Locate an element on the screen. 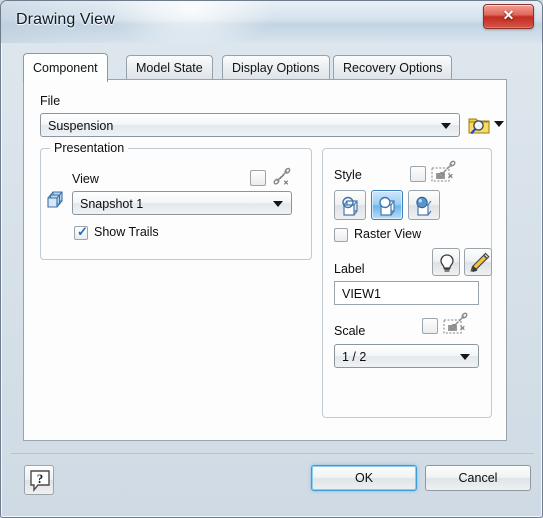 This screenshot has width=543, height=518. tab-display-options: Display Options is located at coordinates (276, 67).